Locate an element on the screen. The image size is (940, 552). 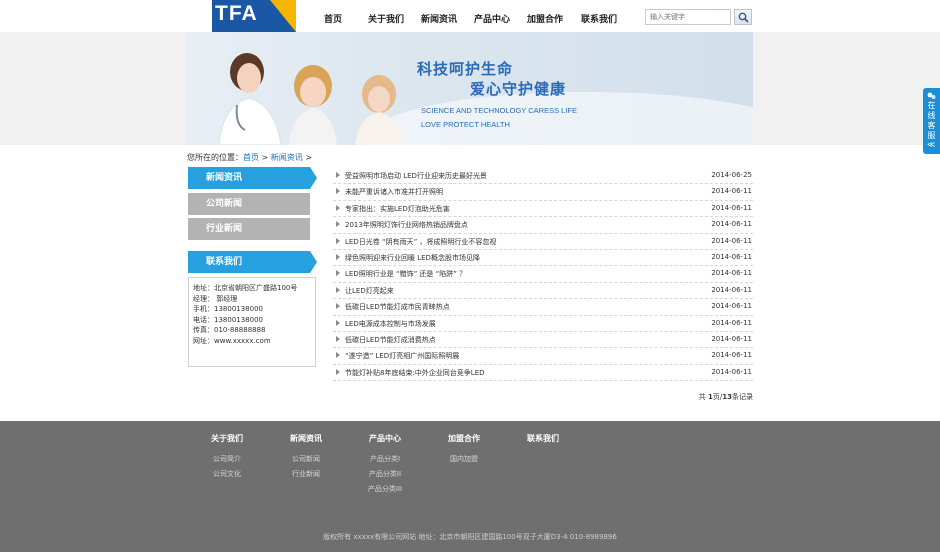
nav-about: 关于我们 is located at coordinates (386, 18).